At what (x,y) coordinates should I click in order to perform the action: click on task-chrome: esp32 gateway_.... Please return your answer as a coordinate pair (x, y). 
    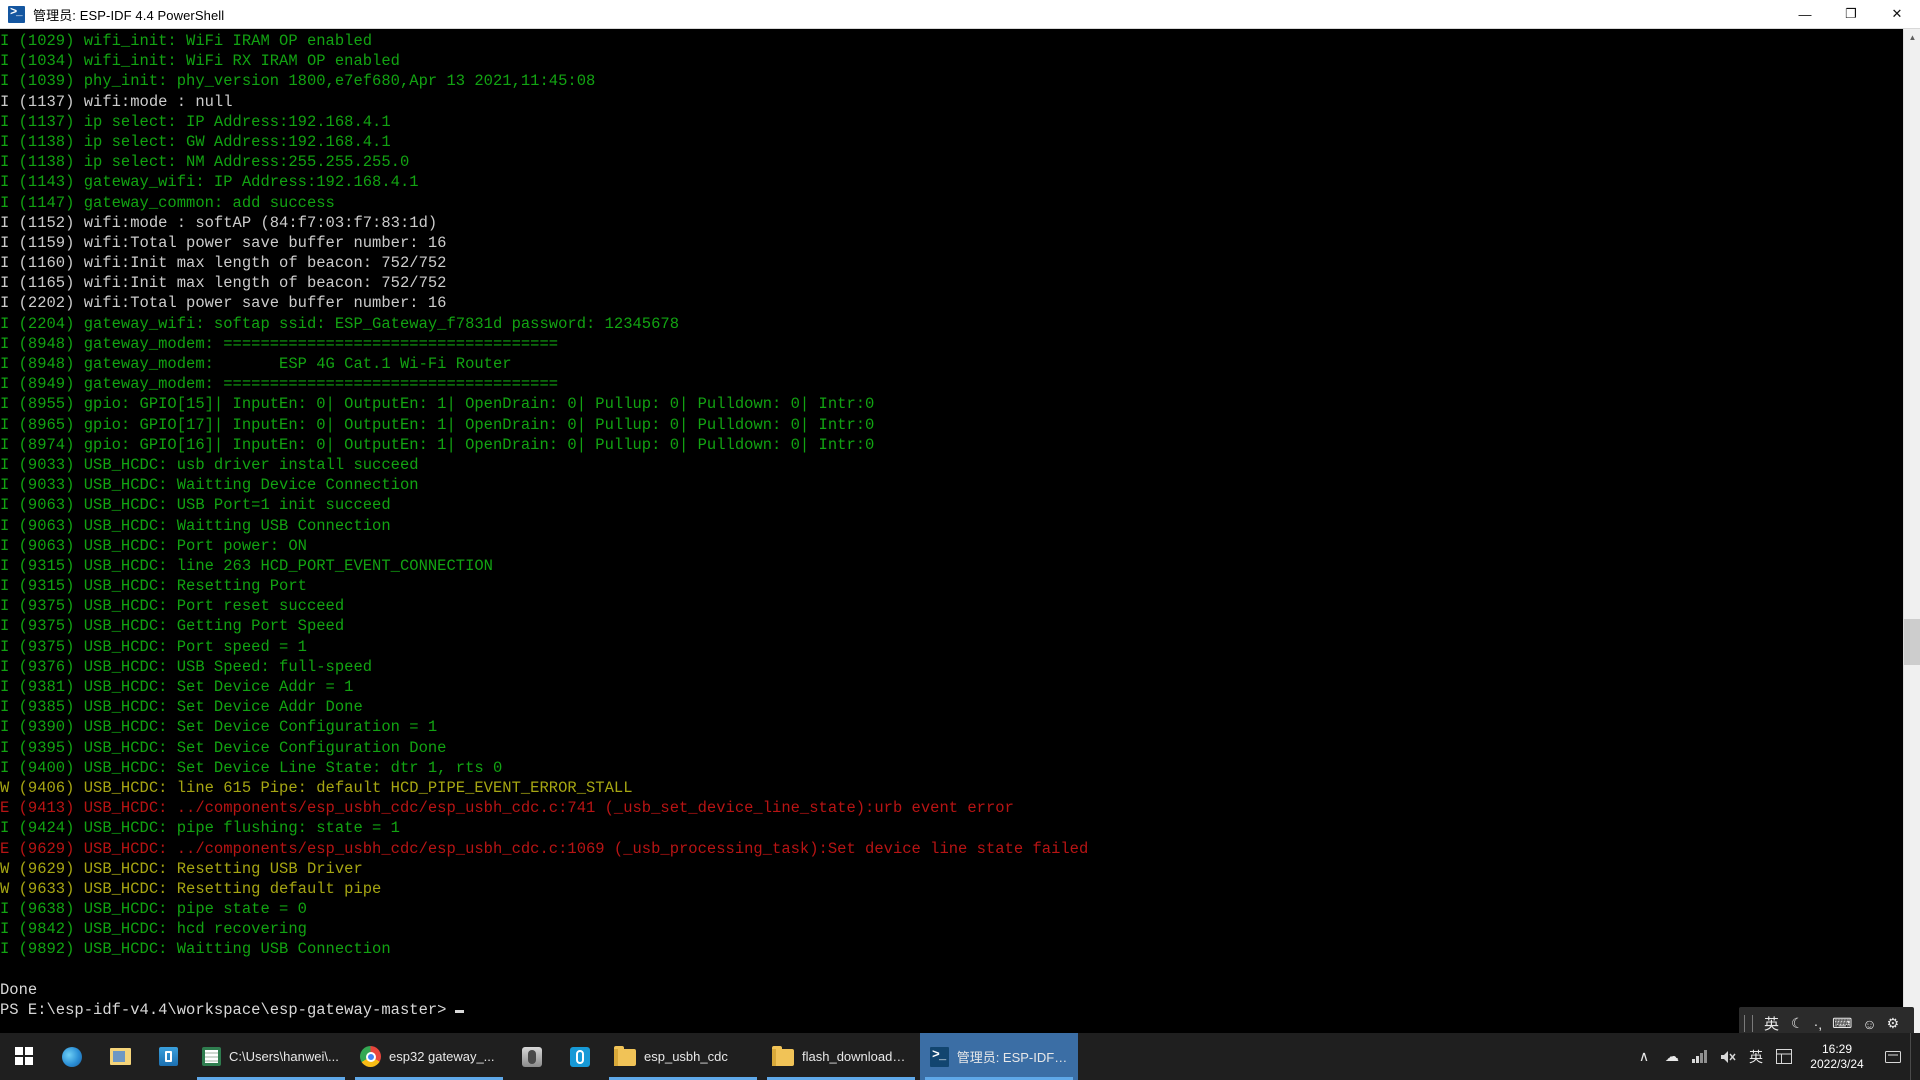
    Looking at the image, I should click on (429, 1056).